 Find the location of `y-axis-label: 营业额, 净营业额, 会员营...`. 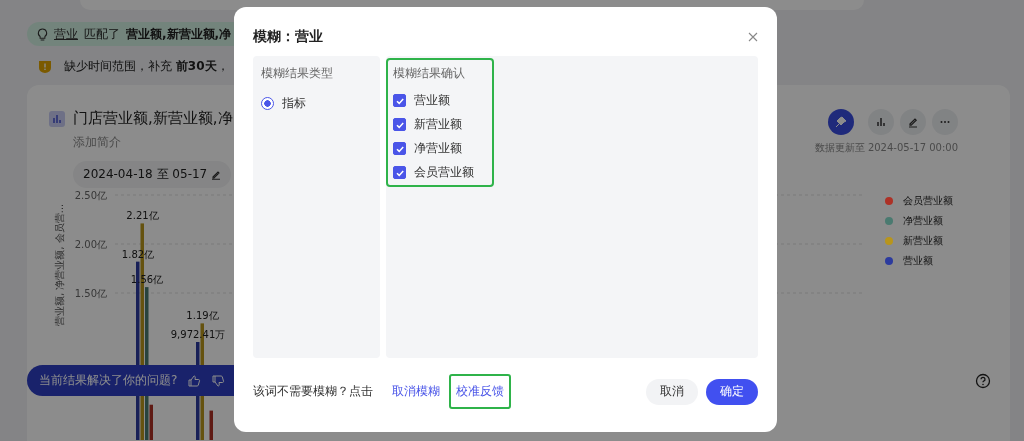

y-axis-label: 营业额, 净营业额, 会员营... is located at coordinates (59, 264).